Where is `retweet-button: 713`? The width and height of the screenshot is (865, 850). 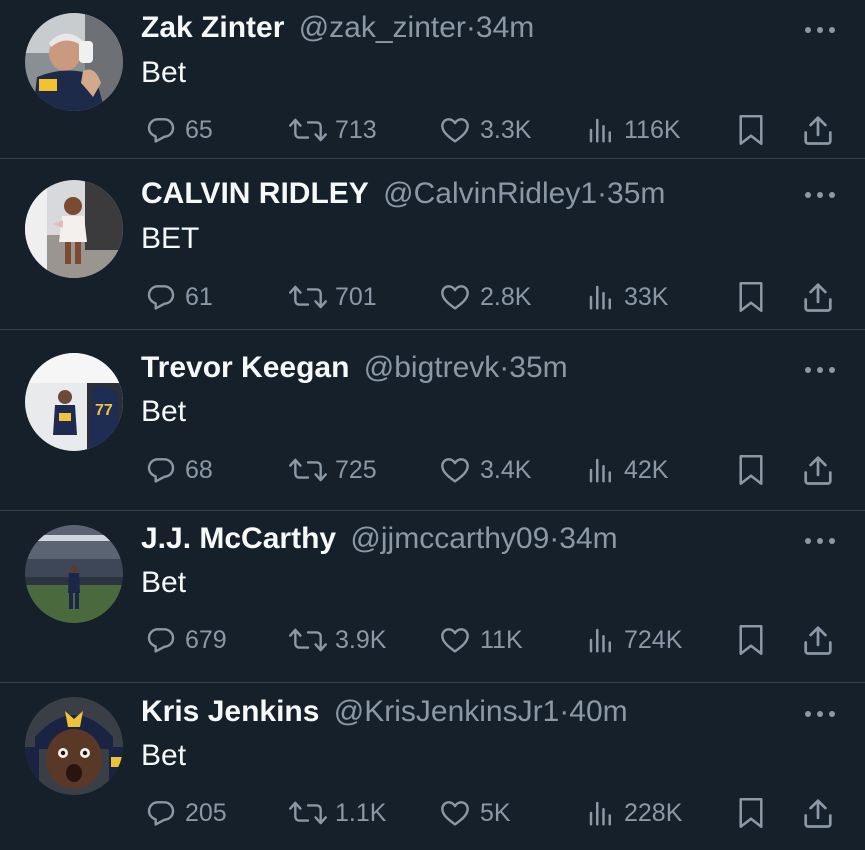 retweet-button: 713 is located at coordinates (333, 130).